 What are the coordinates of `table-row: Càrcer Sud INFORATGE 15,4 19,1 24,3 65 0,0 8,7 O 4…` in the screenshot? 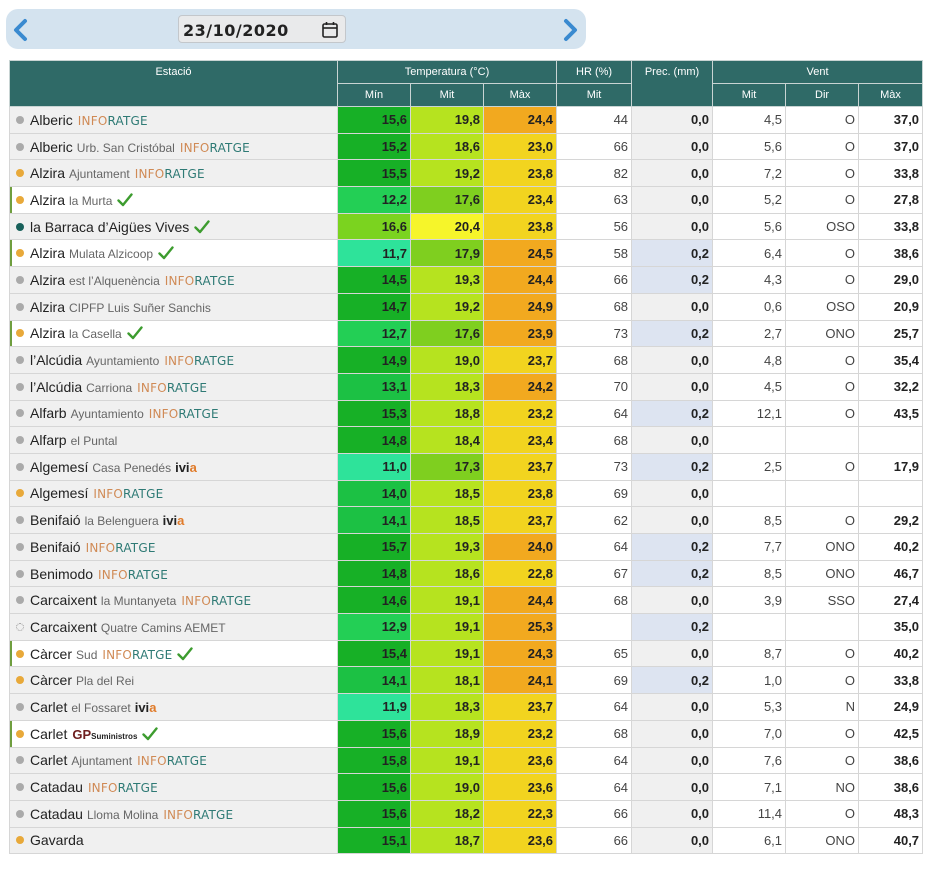 It's located at (466, 653).